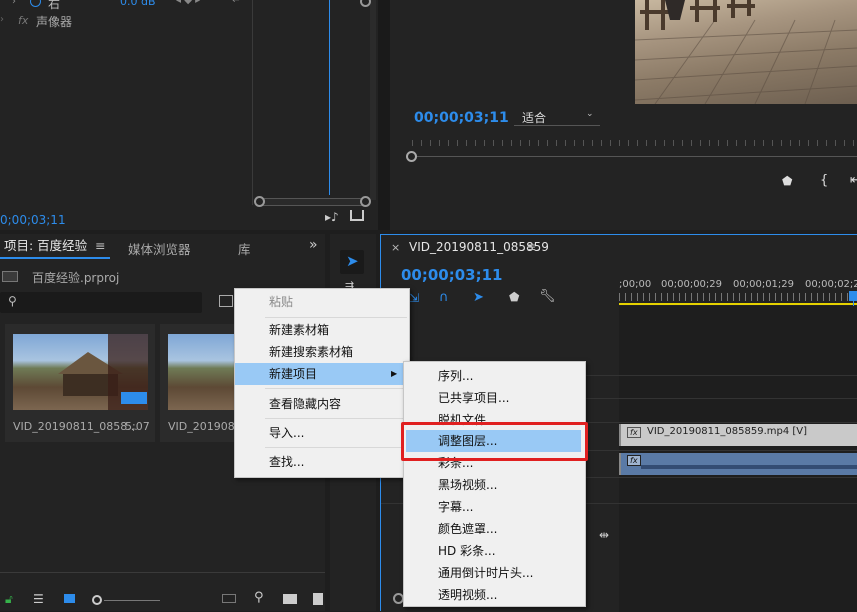  Describe the element at coordinates (33, 220) in the screenshot. I see `effect-controls-timecode: 0;00;03;11` at that location.